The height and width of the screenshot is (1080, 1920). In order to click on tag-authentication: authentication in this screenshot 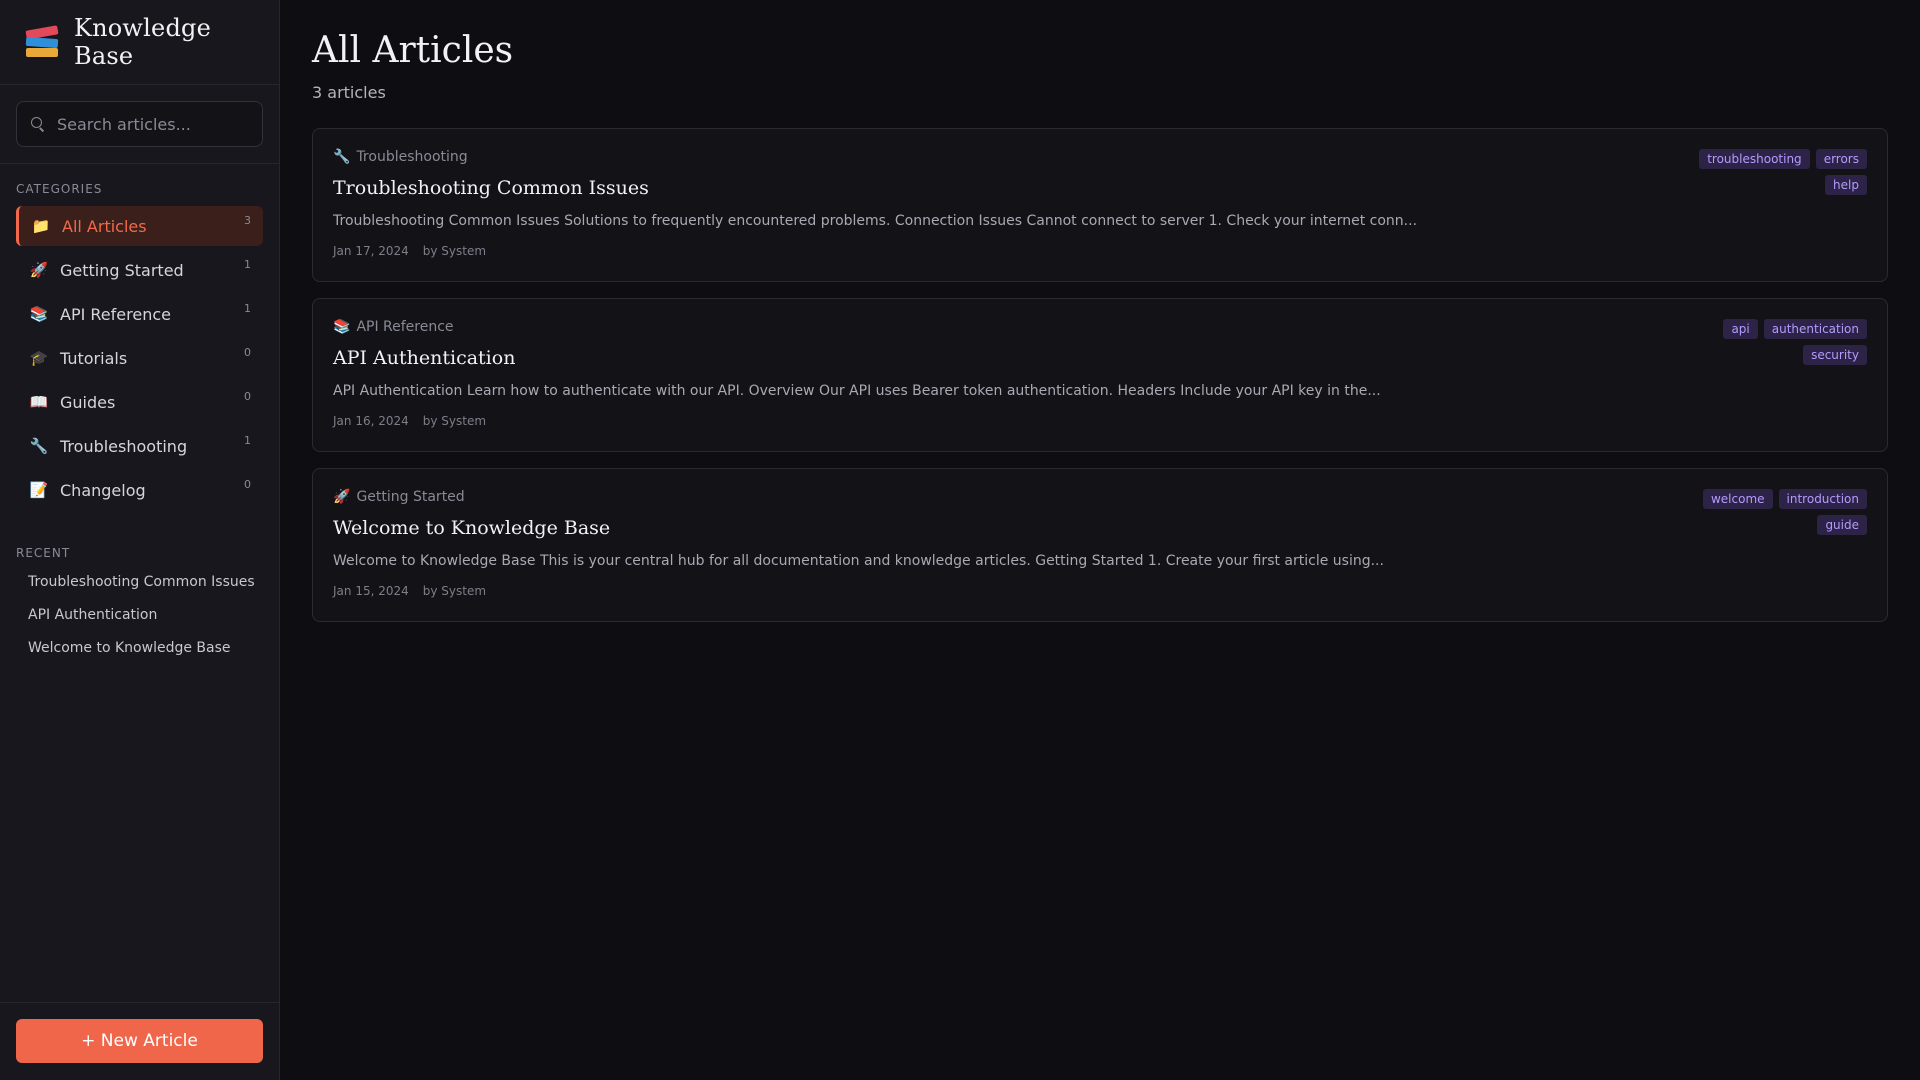, I will do `click(1815, 329)`.